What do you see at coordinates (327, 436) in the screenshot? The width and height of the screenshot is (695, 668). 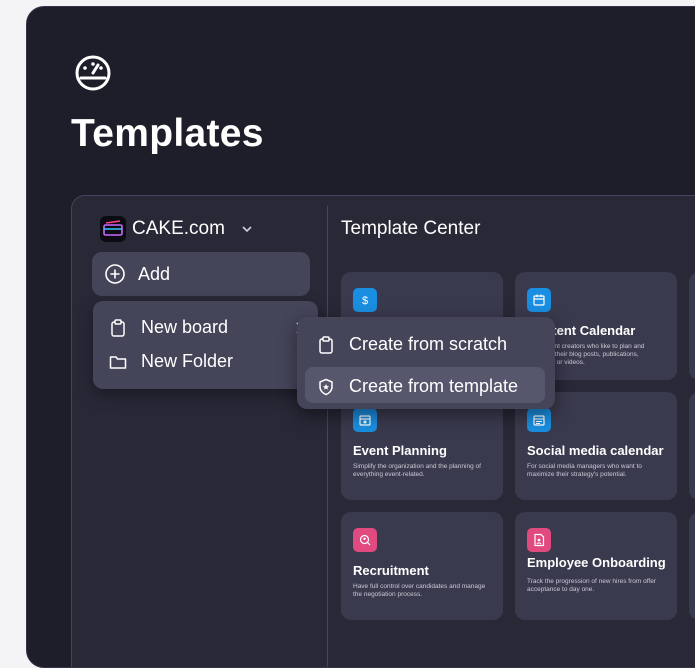 I see `panel-divider` at bounding box center [327, 436].